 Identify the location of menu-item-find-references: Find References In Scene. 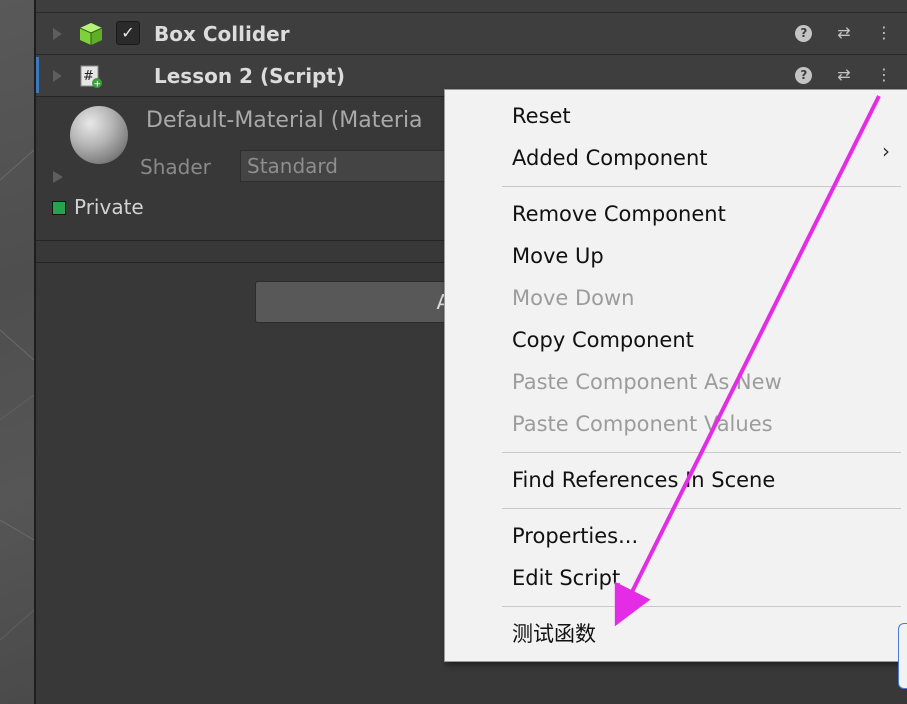
(643, 480).